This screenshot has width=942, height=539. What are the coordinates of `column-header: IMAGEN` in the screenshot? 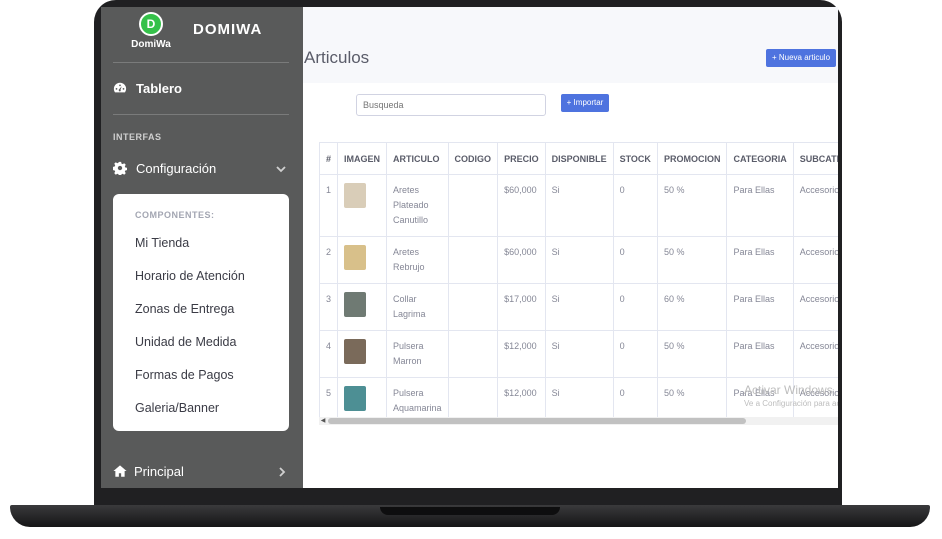 It's located at (362, 158).